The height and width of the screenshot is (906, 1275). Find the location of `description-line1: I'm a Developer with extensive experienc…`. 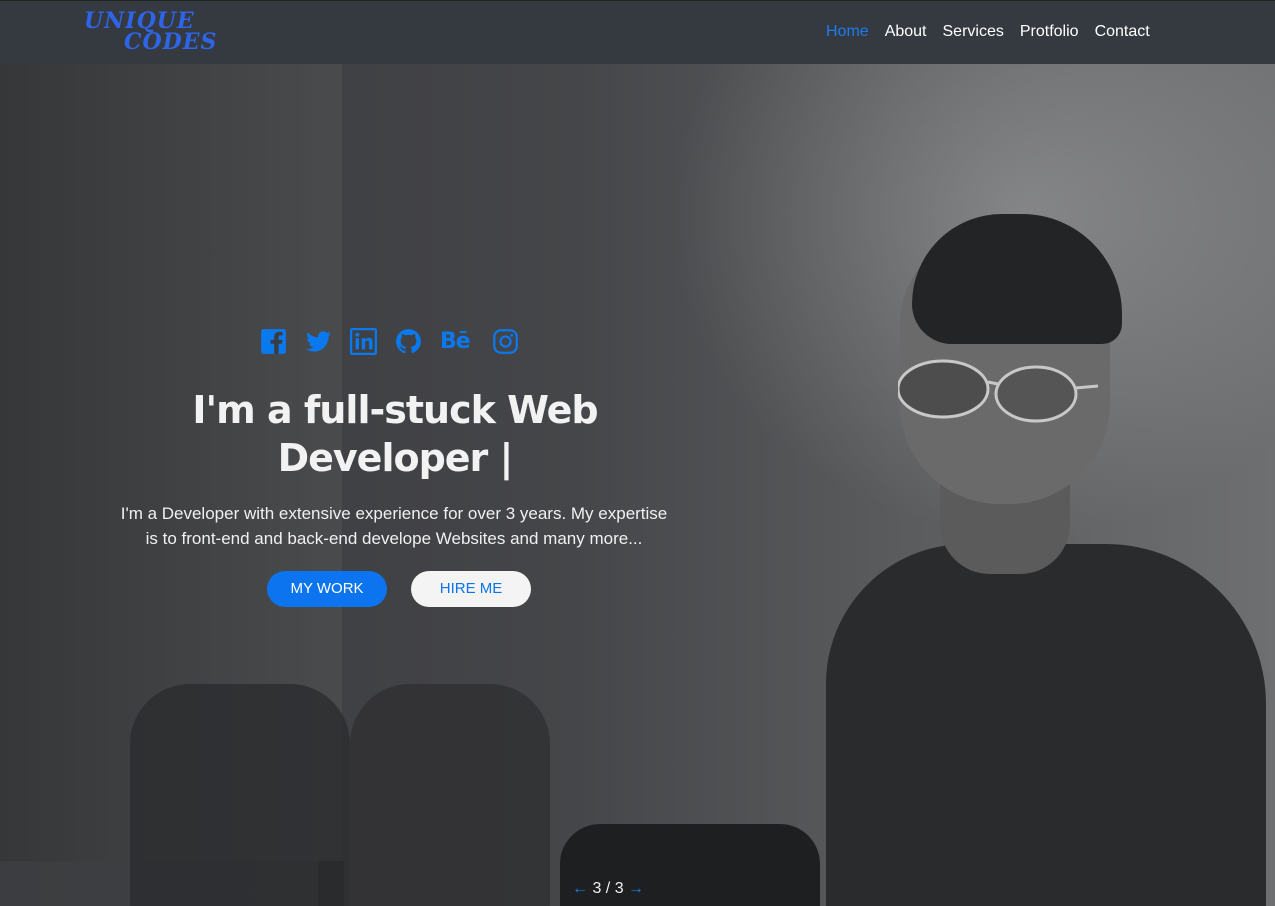

description-line1: I'm a Developer with extensive experienc… is located at coordinates (394, 513).